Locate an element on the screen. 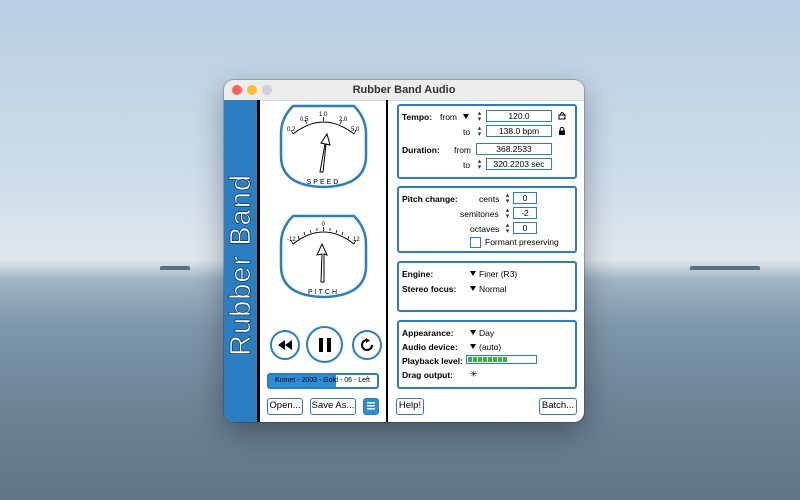 The height and width of the screenshot is (500, 800). pitch-label: PITCH is located at coordinates (323, 292).